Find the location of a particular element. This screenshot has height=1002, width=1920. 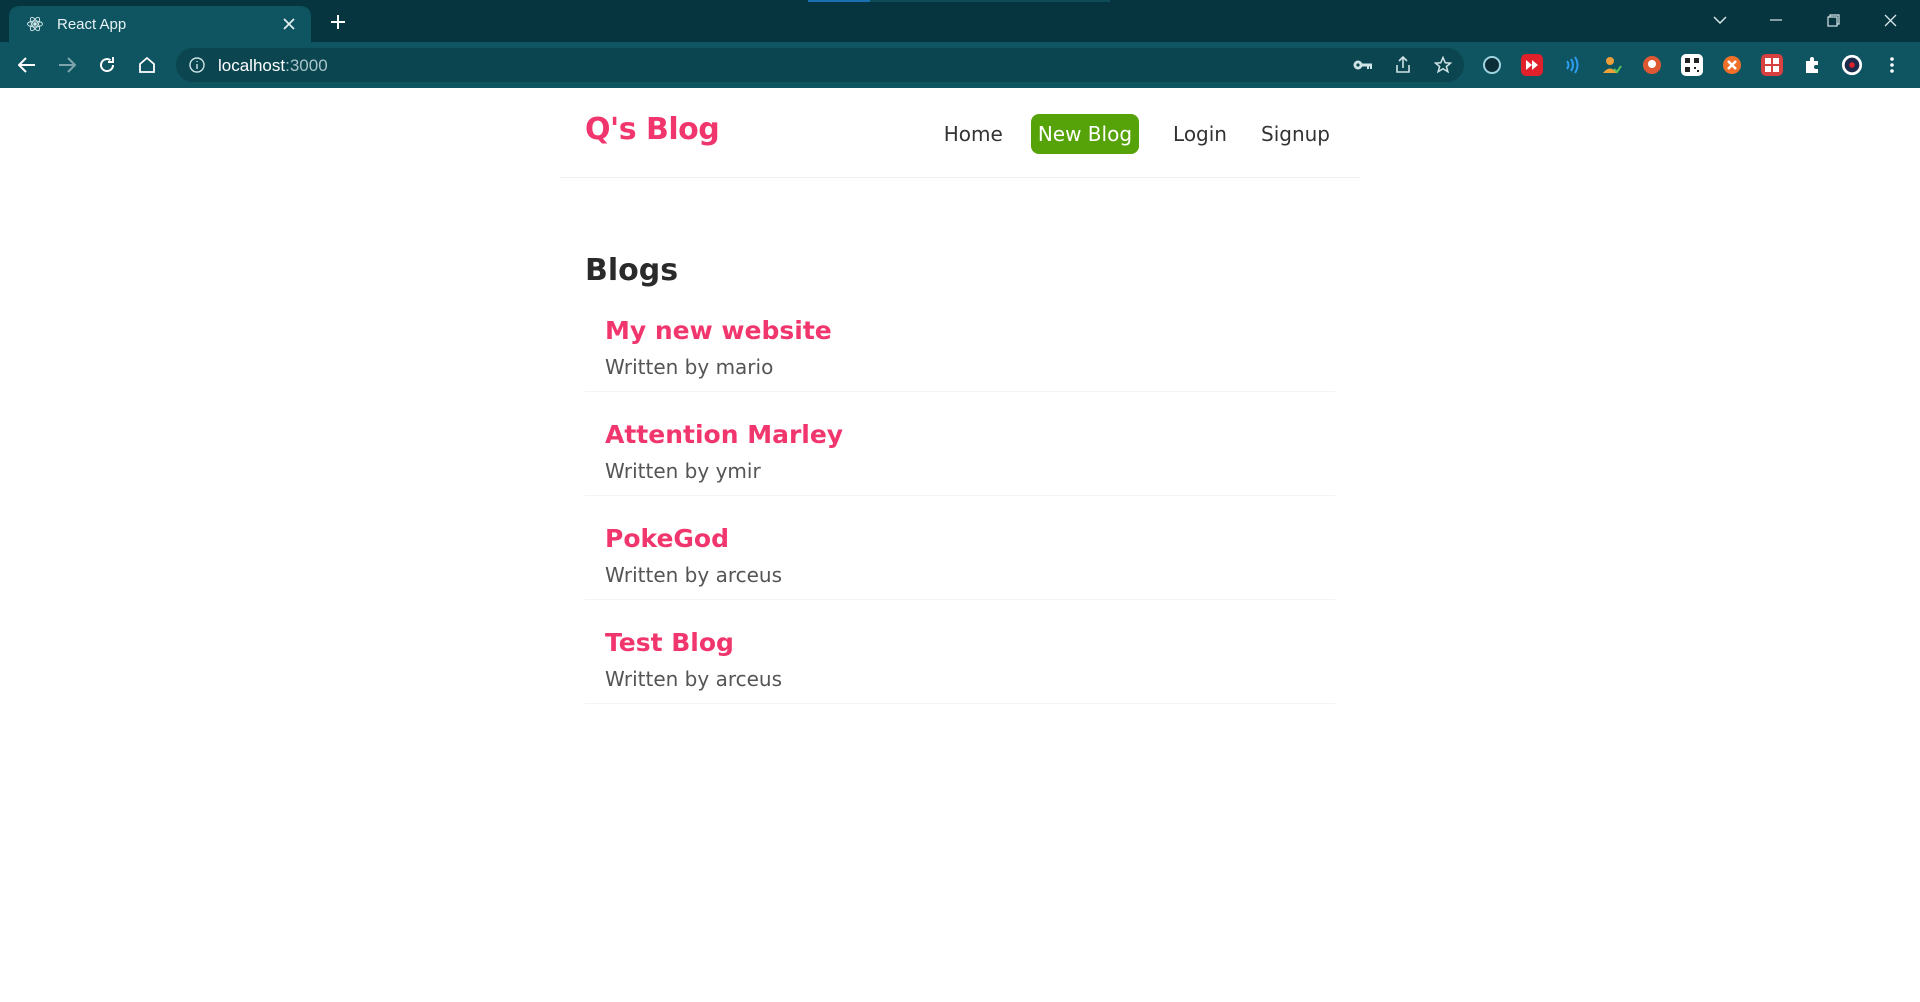

browser-toolbar: localhost:3000 is located at coordinates (960, 65).